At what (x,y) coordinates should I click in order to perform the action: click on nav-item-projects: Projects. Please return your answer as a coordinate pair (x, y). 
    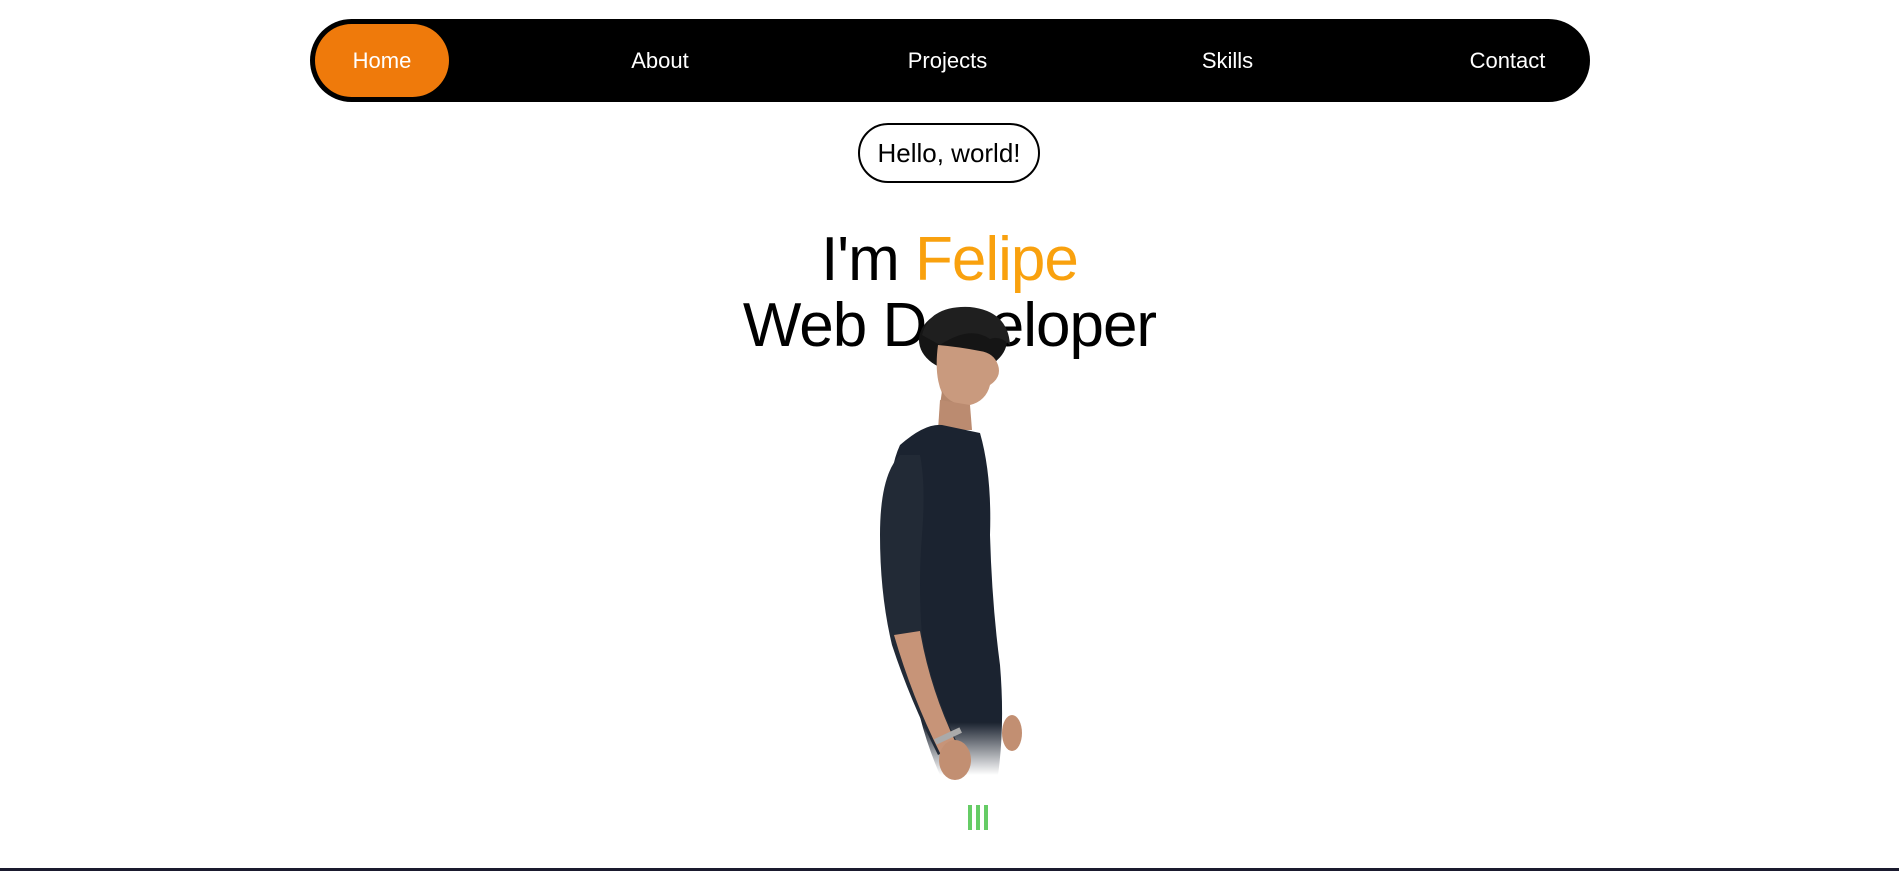
    Looking at the image, I should click on (947, 60).